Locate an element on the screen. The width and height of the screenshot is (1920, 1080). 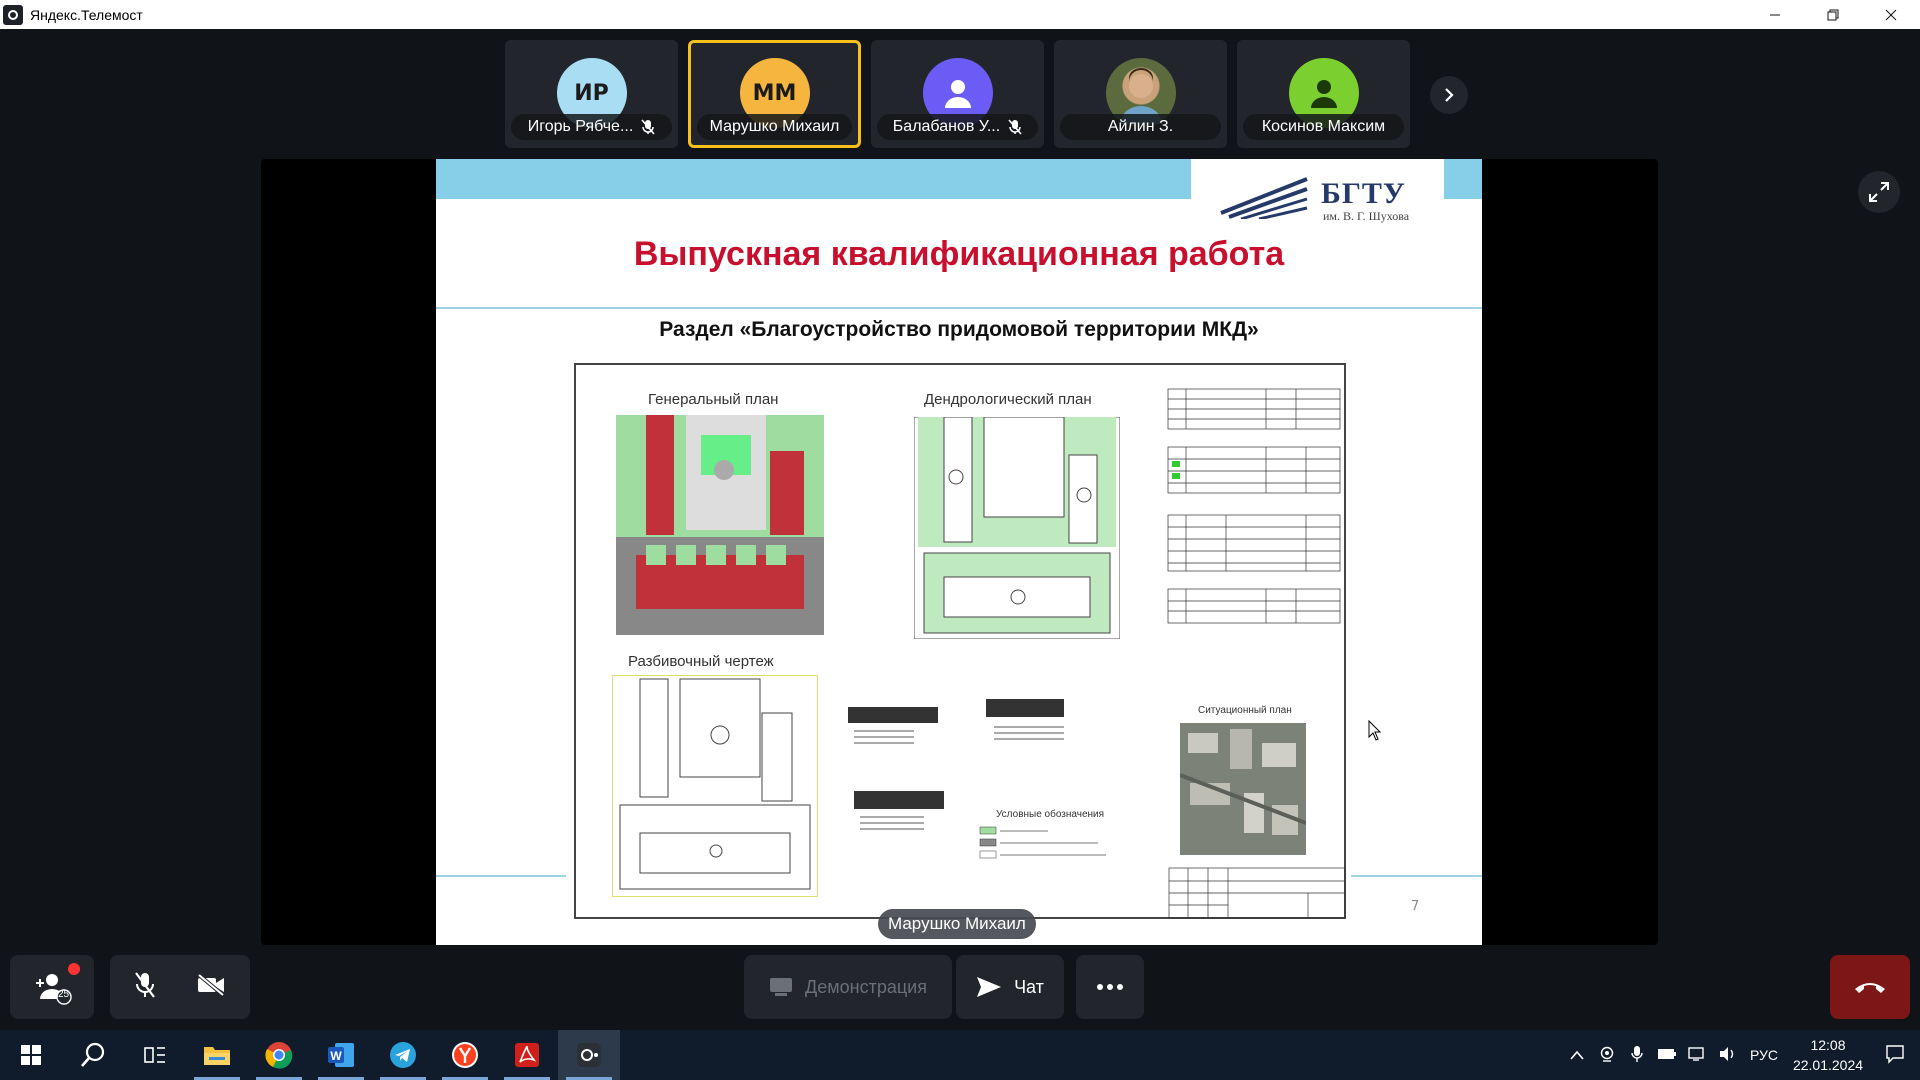
word-icon: W is located at coordinates (341, 1055).